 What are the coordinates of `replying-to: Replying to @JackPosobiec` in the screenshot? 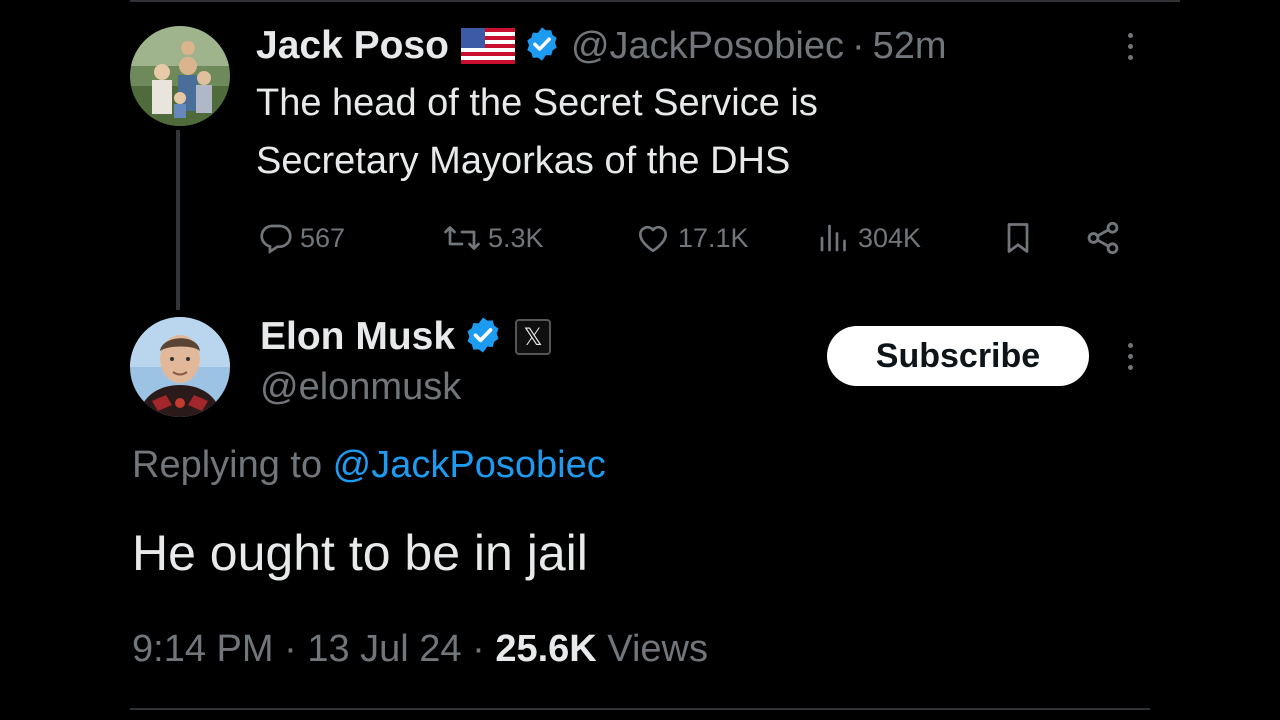 It's located at (369, 465).